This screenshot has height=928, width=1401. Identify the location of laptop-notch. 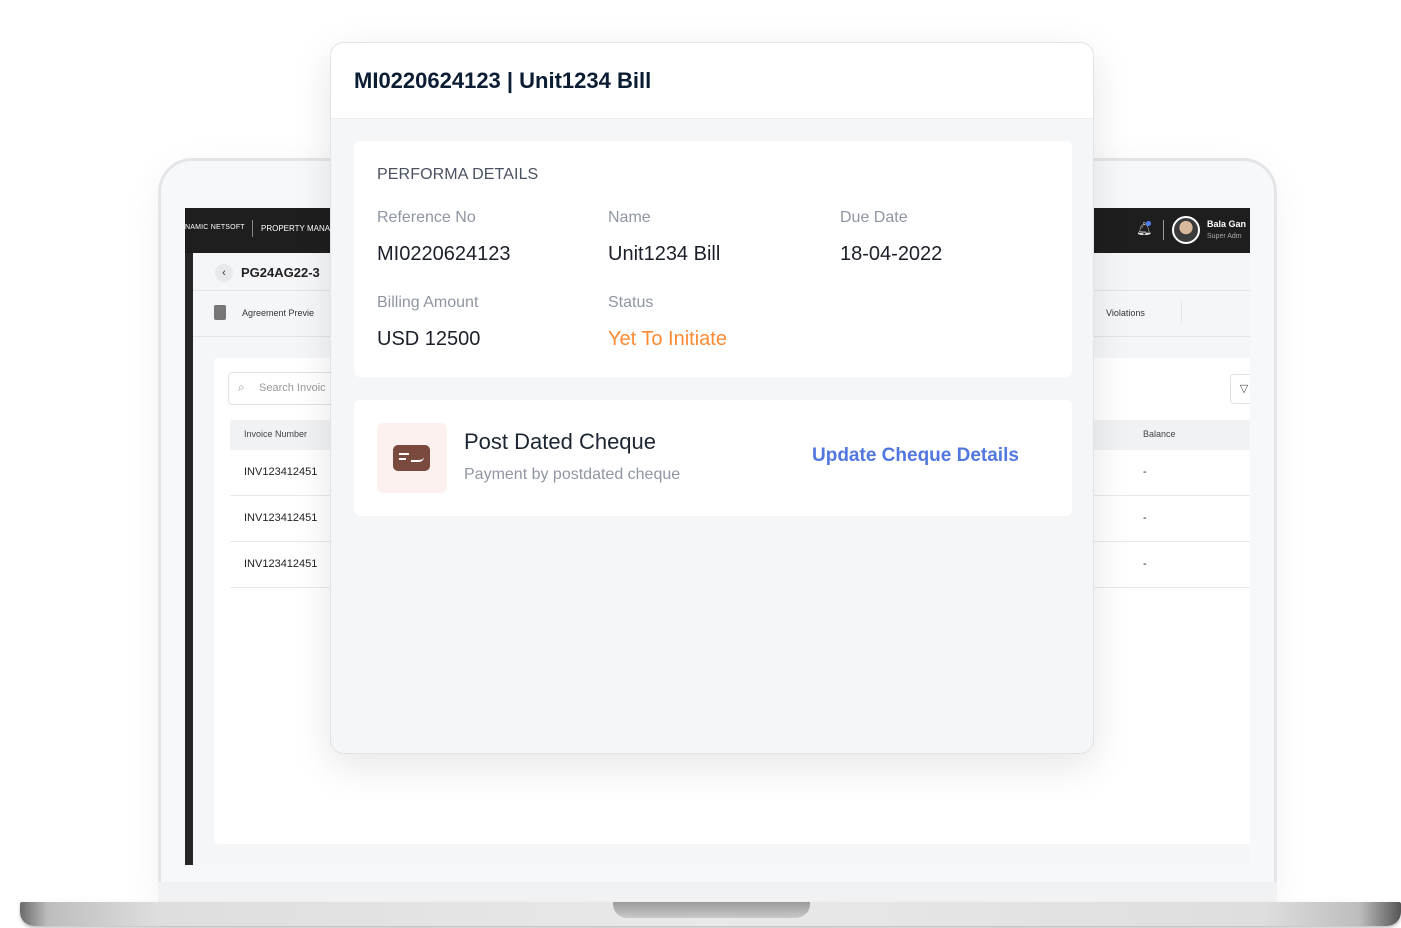
(711, 910).